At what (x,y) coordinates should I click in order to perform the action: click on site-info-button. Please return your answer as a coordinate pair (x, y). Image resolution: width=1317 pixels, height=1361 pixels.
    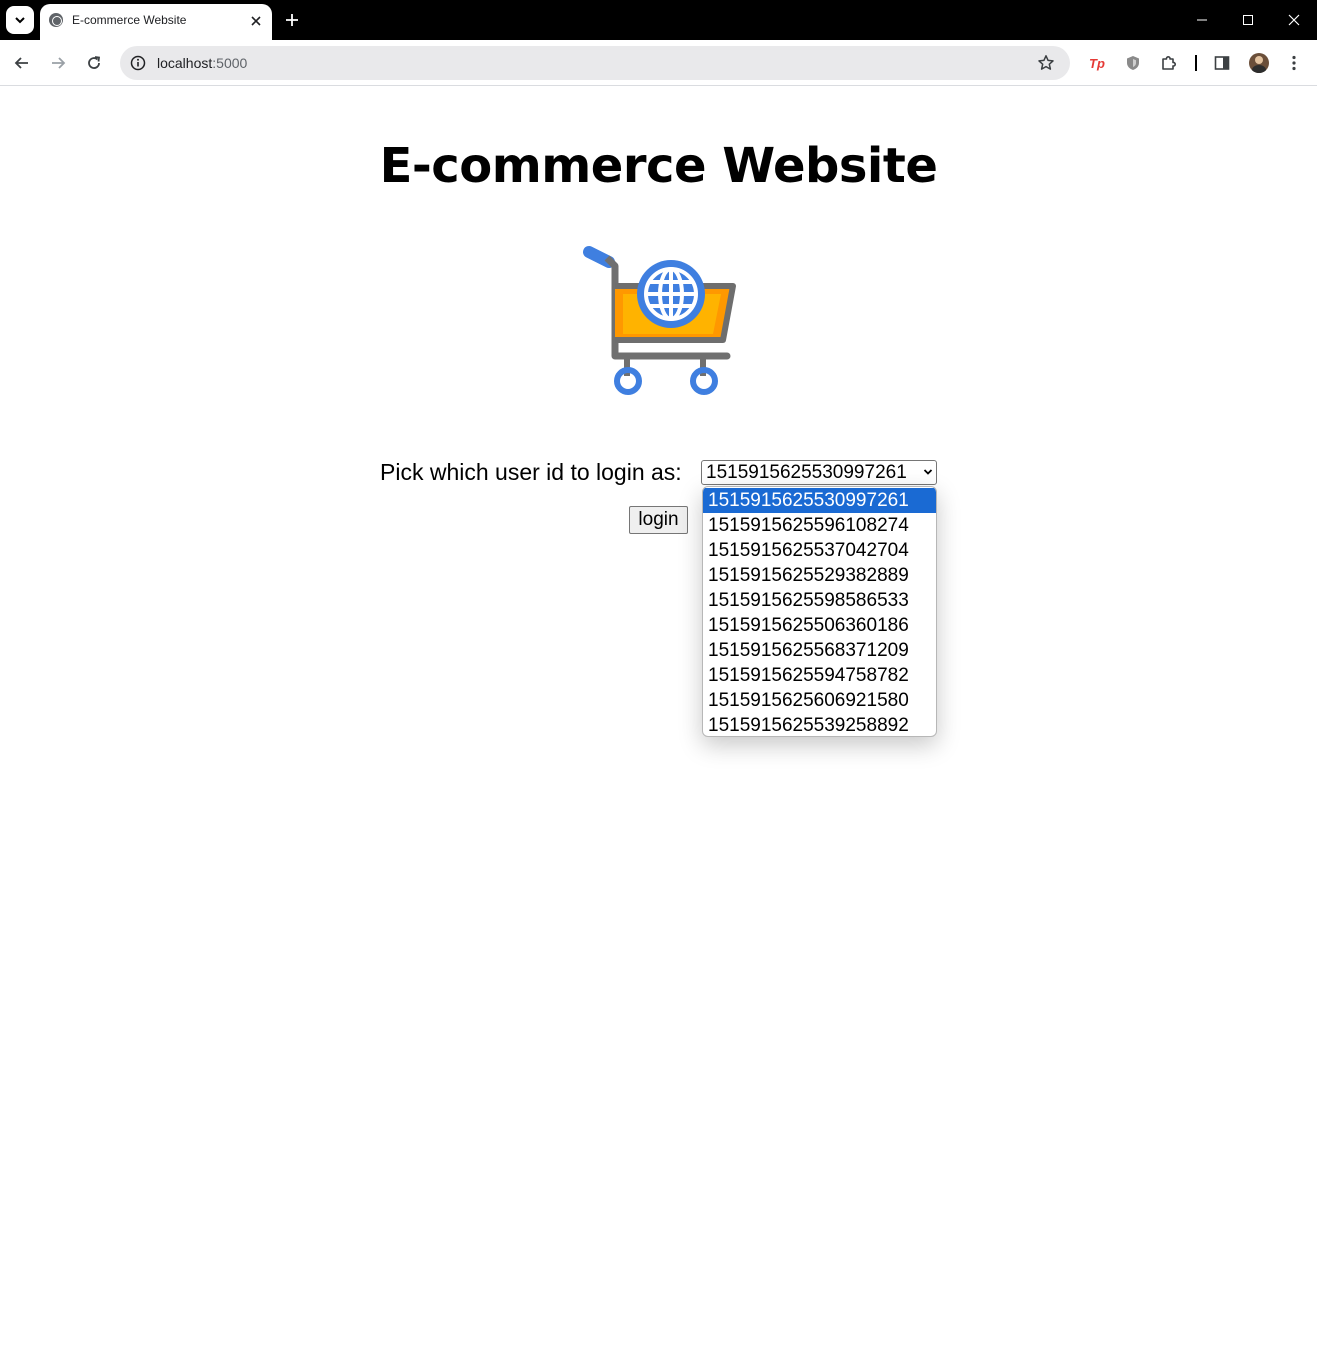
    Looking at the image, I should click on (138, 63).